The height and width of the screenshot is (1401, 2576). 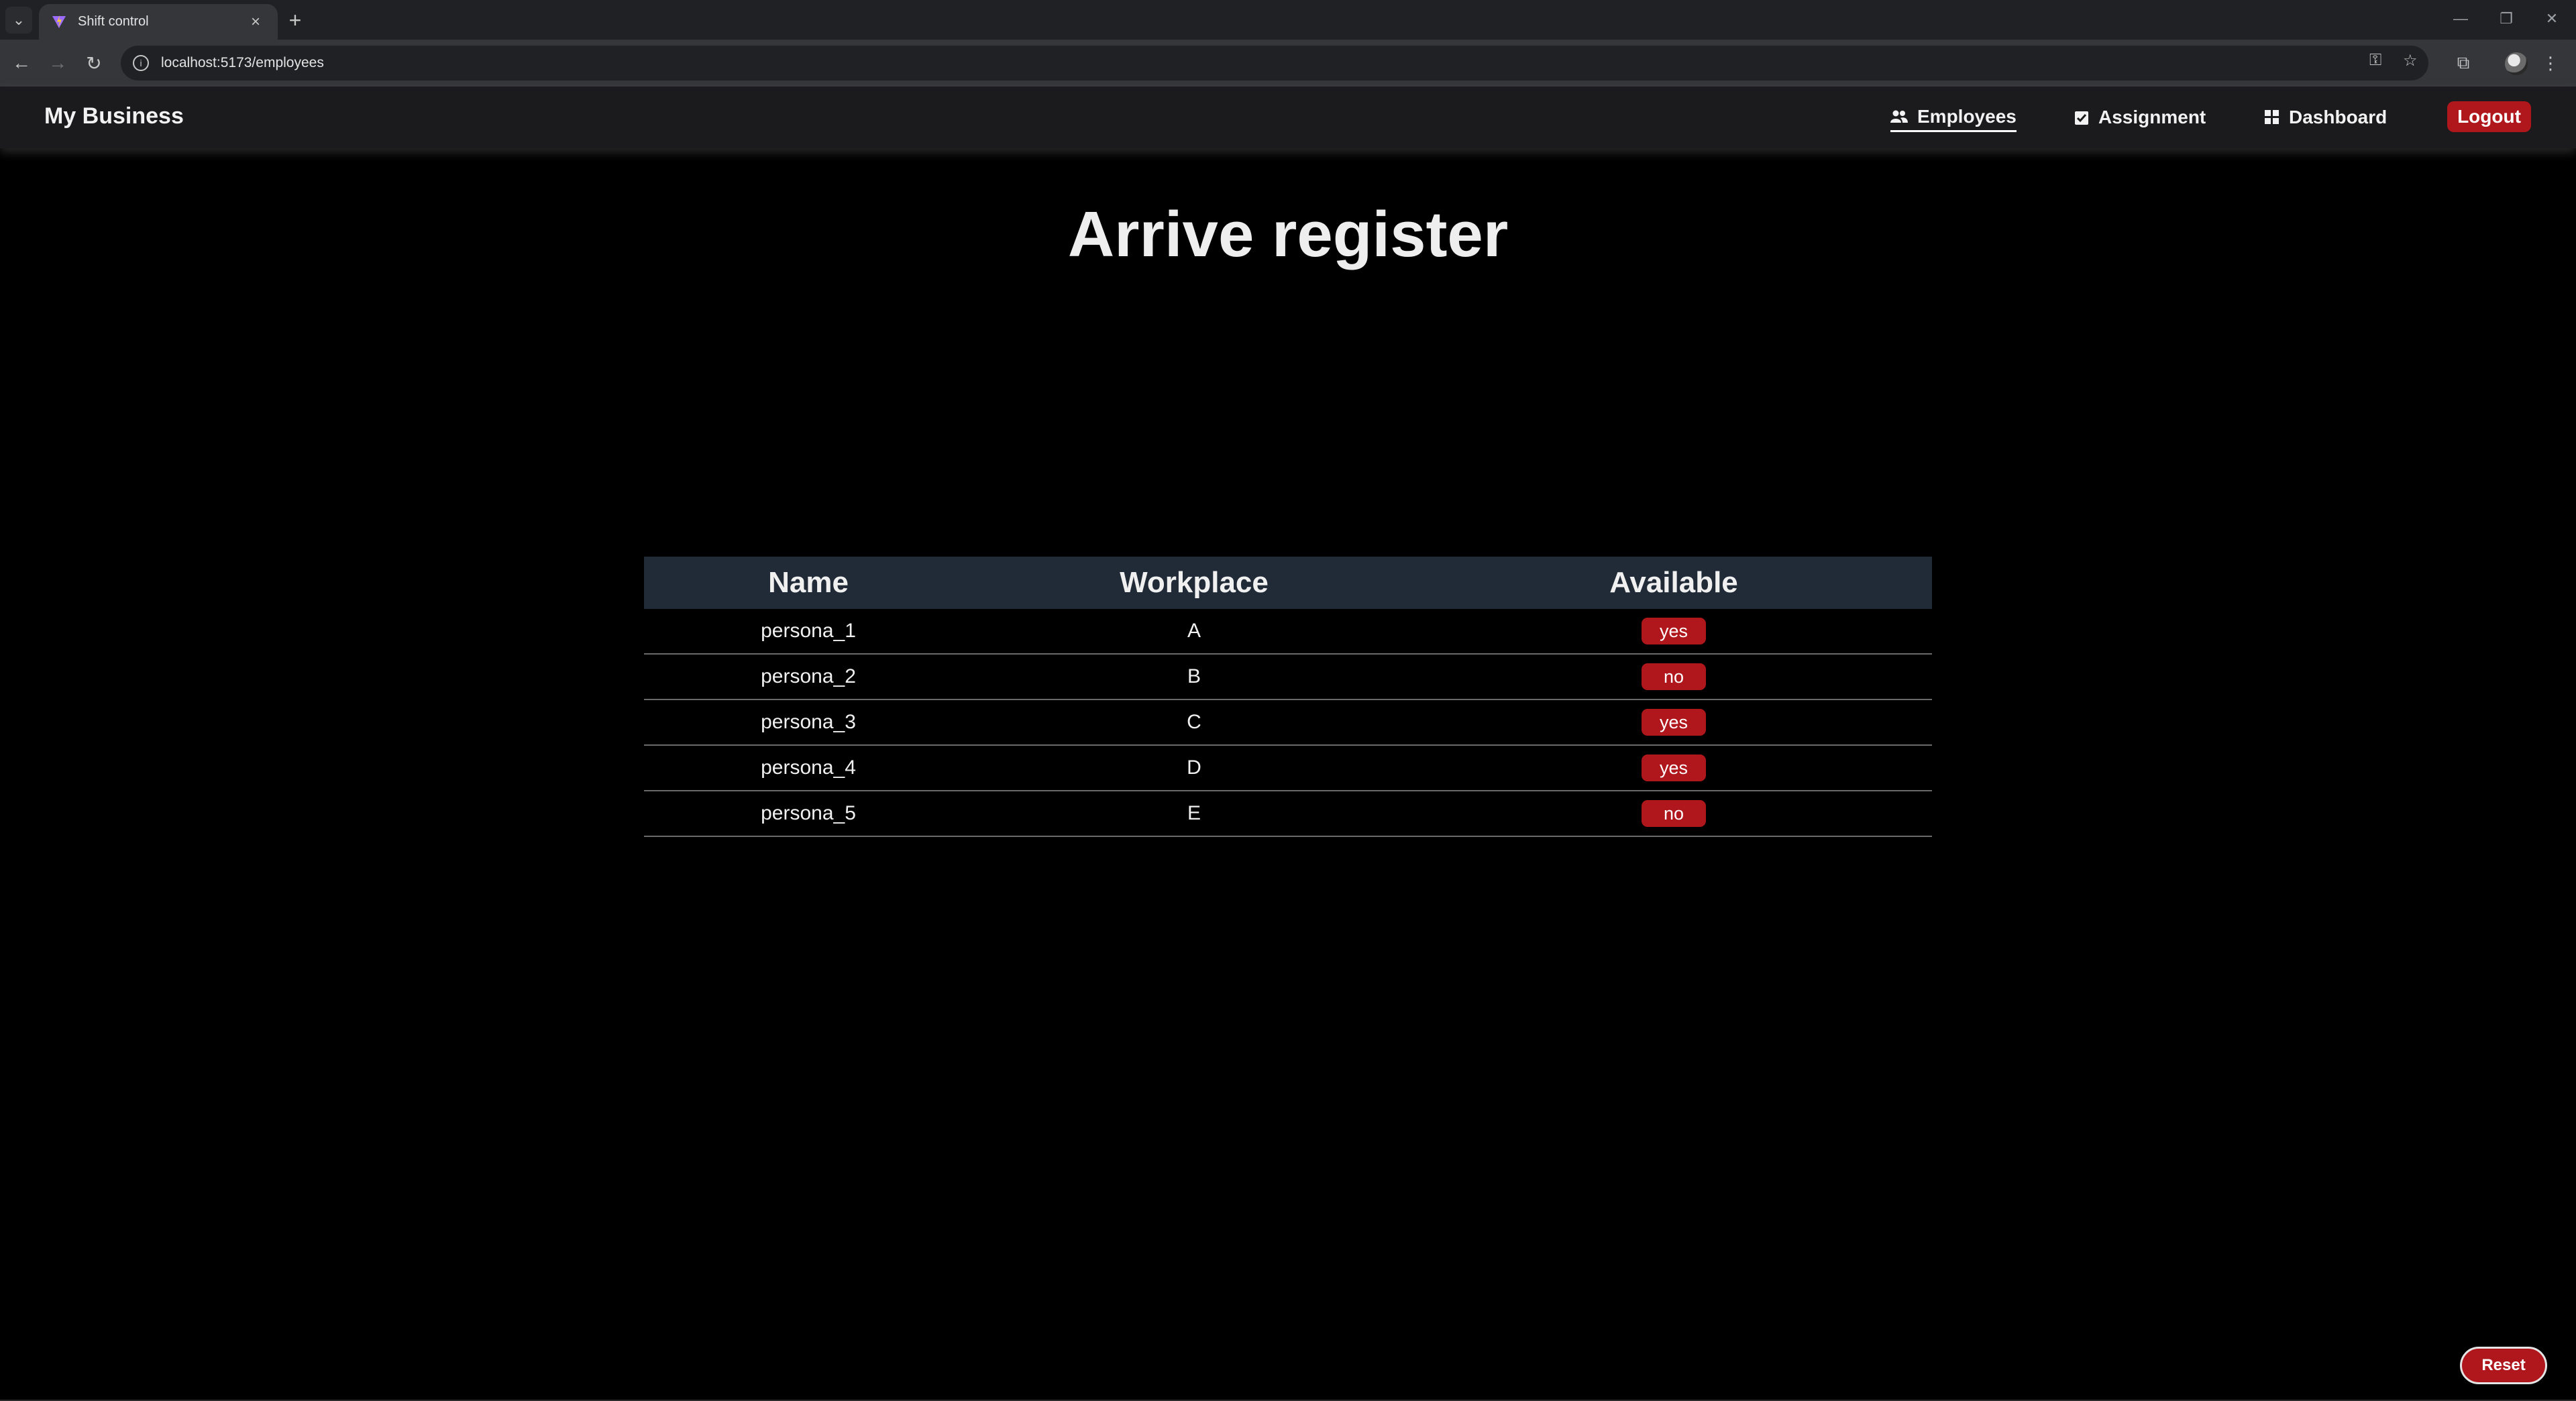 What do you see at coordinates (2152, 117) in the screenshot?
I see `nav-link-label: Assignment` at bounding box center [2152, 117].